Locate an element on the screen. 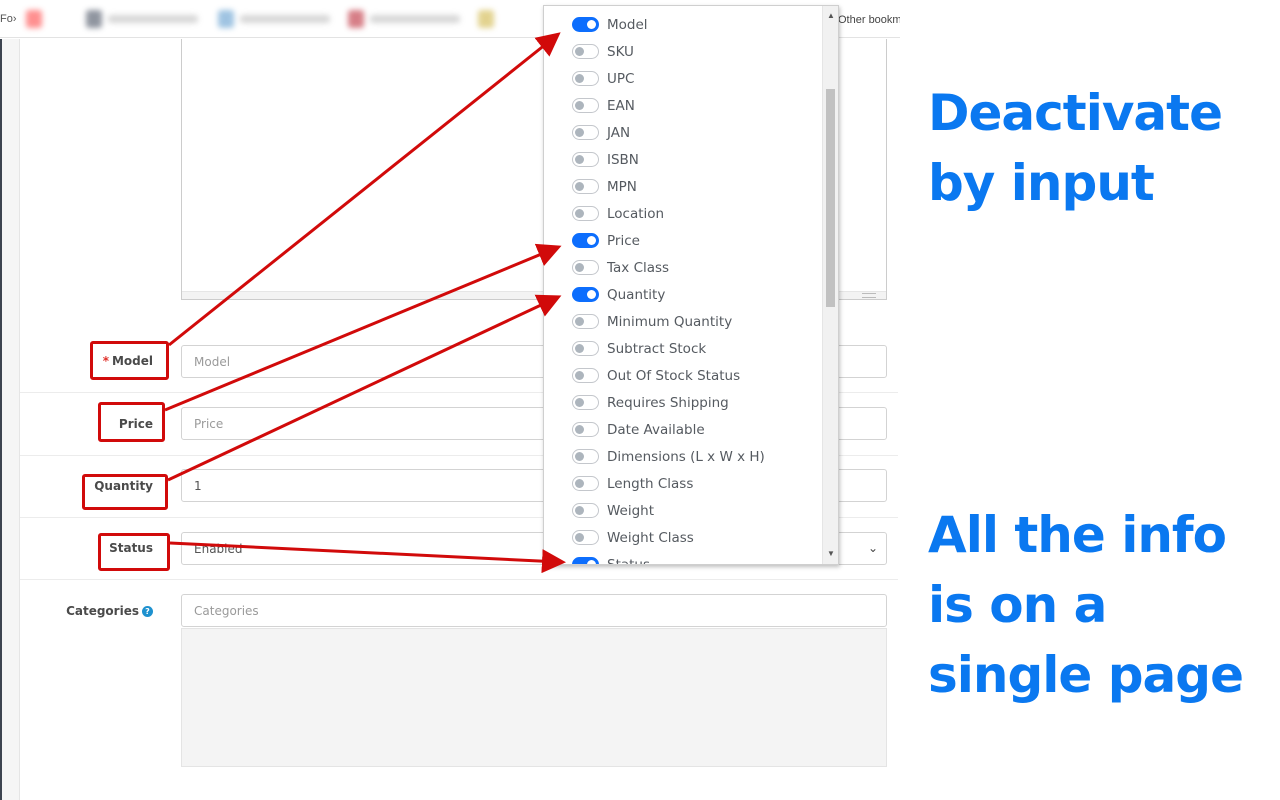  toggle-item: Requires Shipping is located at coordinates (684, 402).